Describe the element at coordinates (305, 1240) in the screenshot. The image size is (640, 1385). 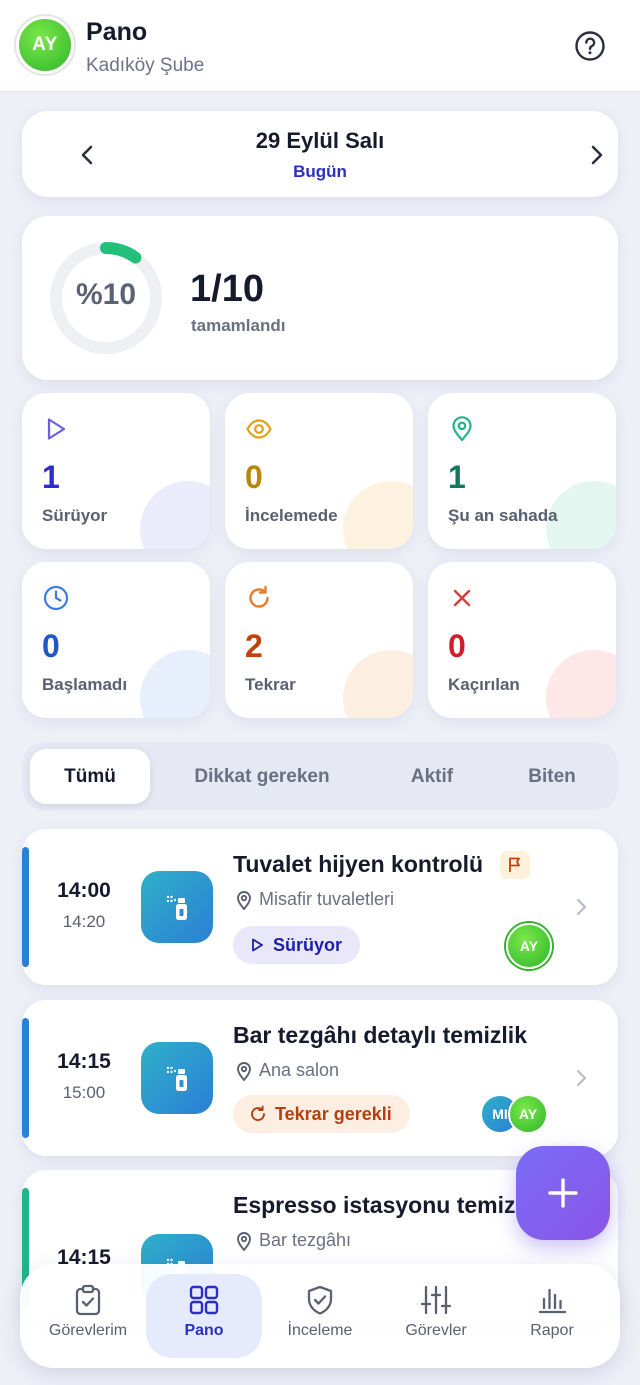
I see `task-location: Bar tezgâhı` at that location.